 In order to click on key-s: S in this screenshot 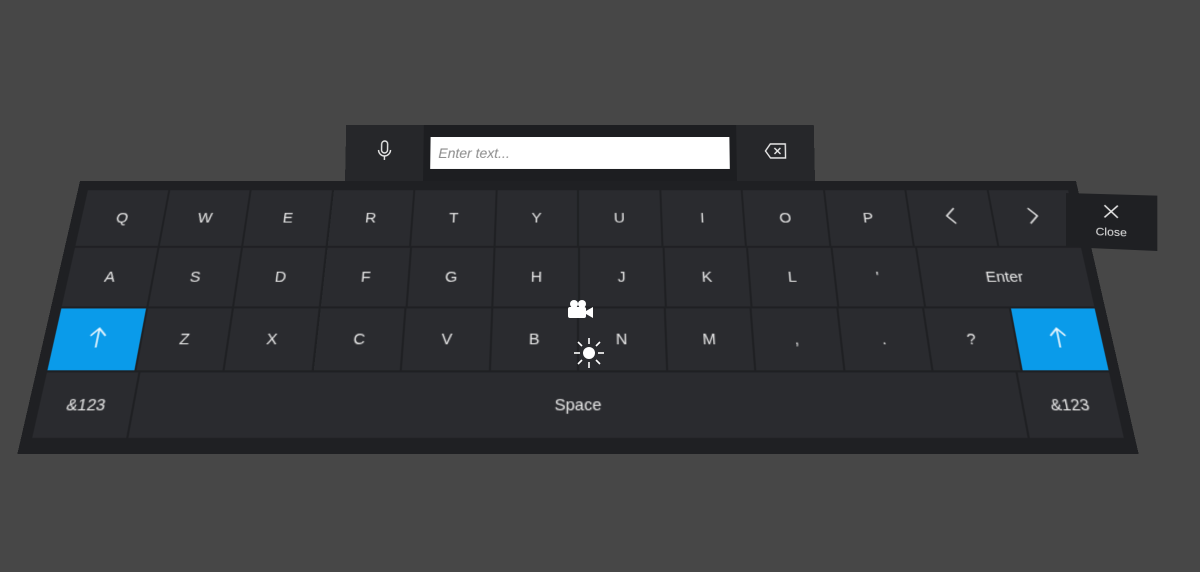, I will do `click(195, 277)`.